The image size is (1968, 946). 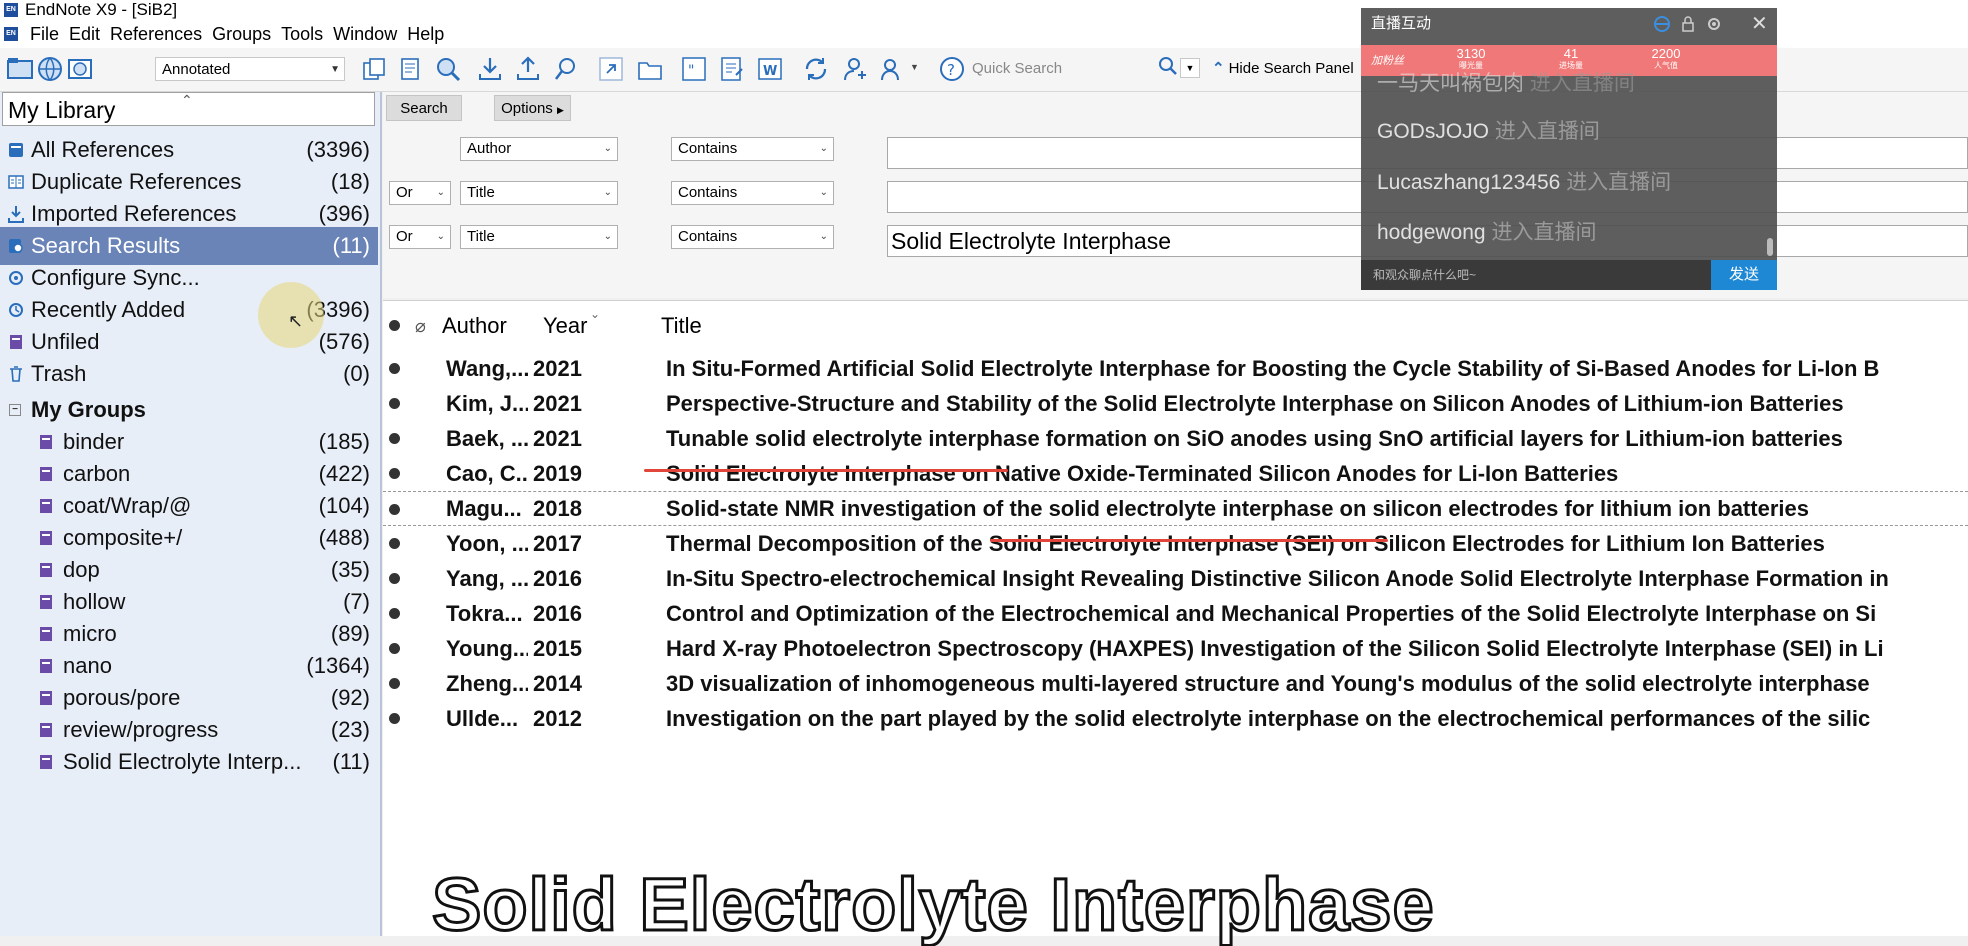 I want to click on collapse-minus-icon: −, so click(x=15, y=410).